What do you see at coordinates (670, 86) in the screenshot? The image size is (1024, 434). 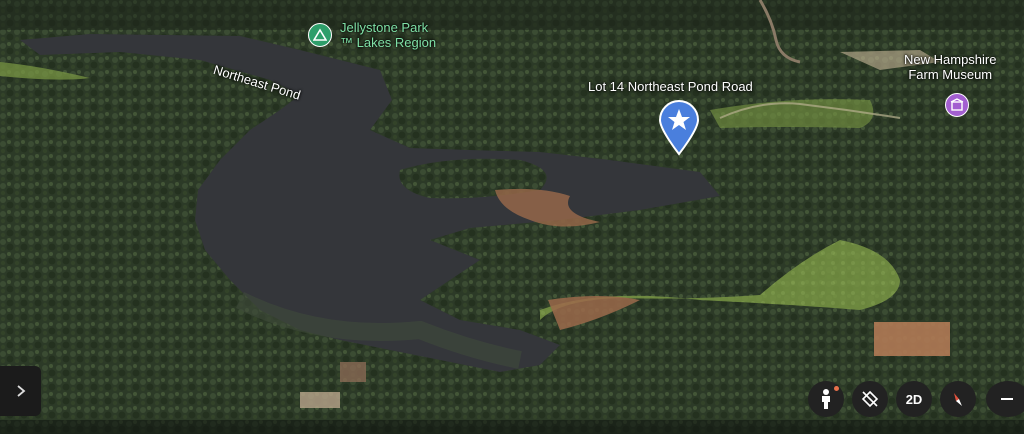 I see `selected-place-label: Lot 14 Northeast Pond Road` at bounding box center [670, 86].